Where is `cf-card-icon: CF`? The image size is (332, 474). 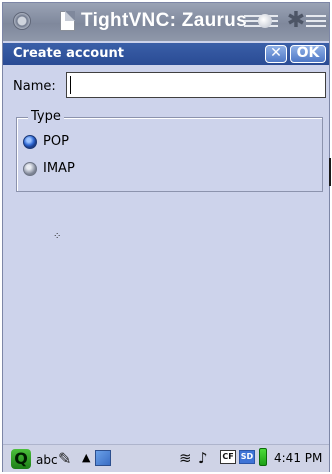
cf-card-icon: CF is located at coordinates (228, 457).